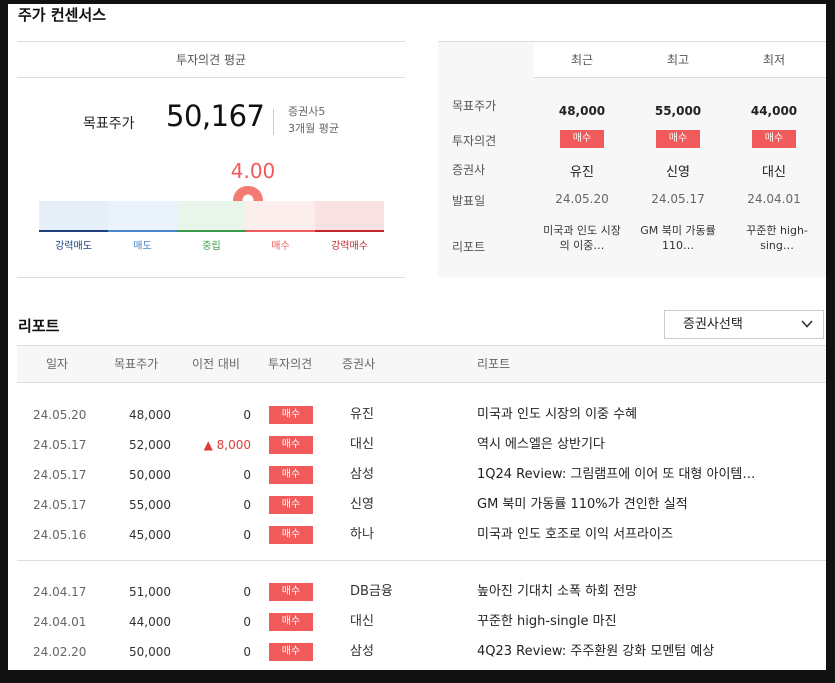 The height and width of the screenshot is (683, 835). Describe the element at coordinates (421, 415) in the screenshot. I see `table-row: 24.05.20 48,000 0 매수 유진 미국과 인도 시장의 이중 수혜` at that location.